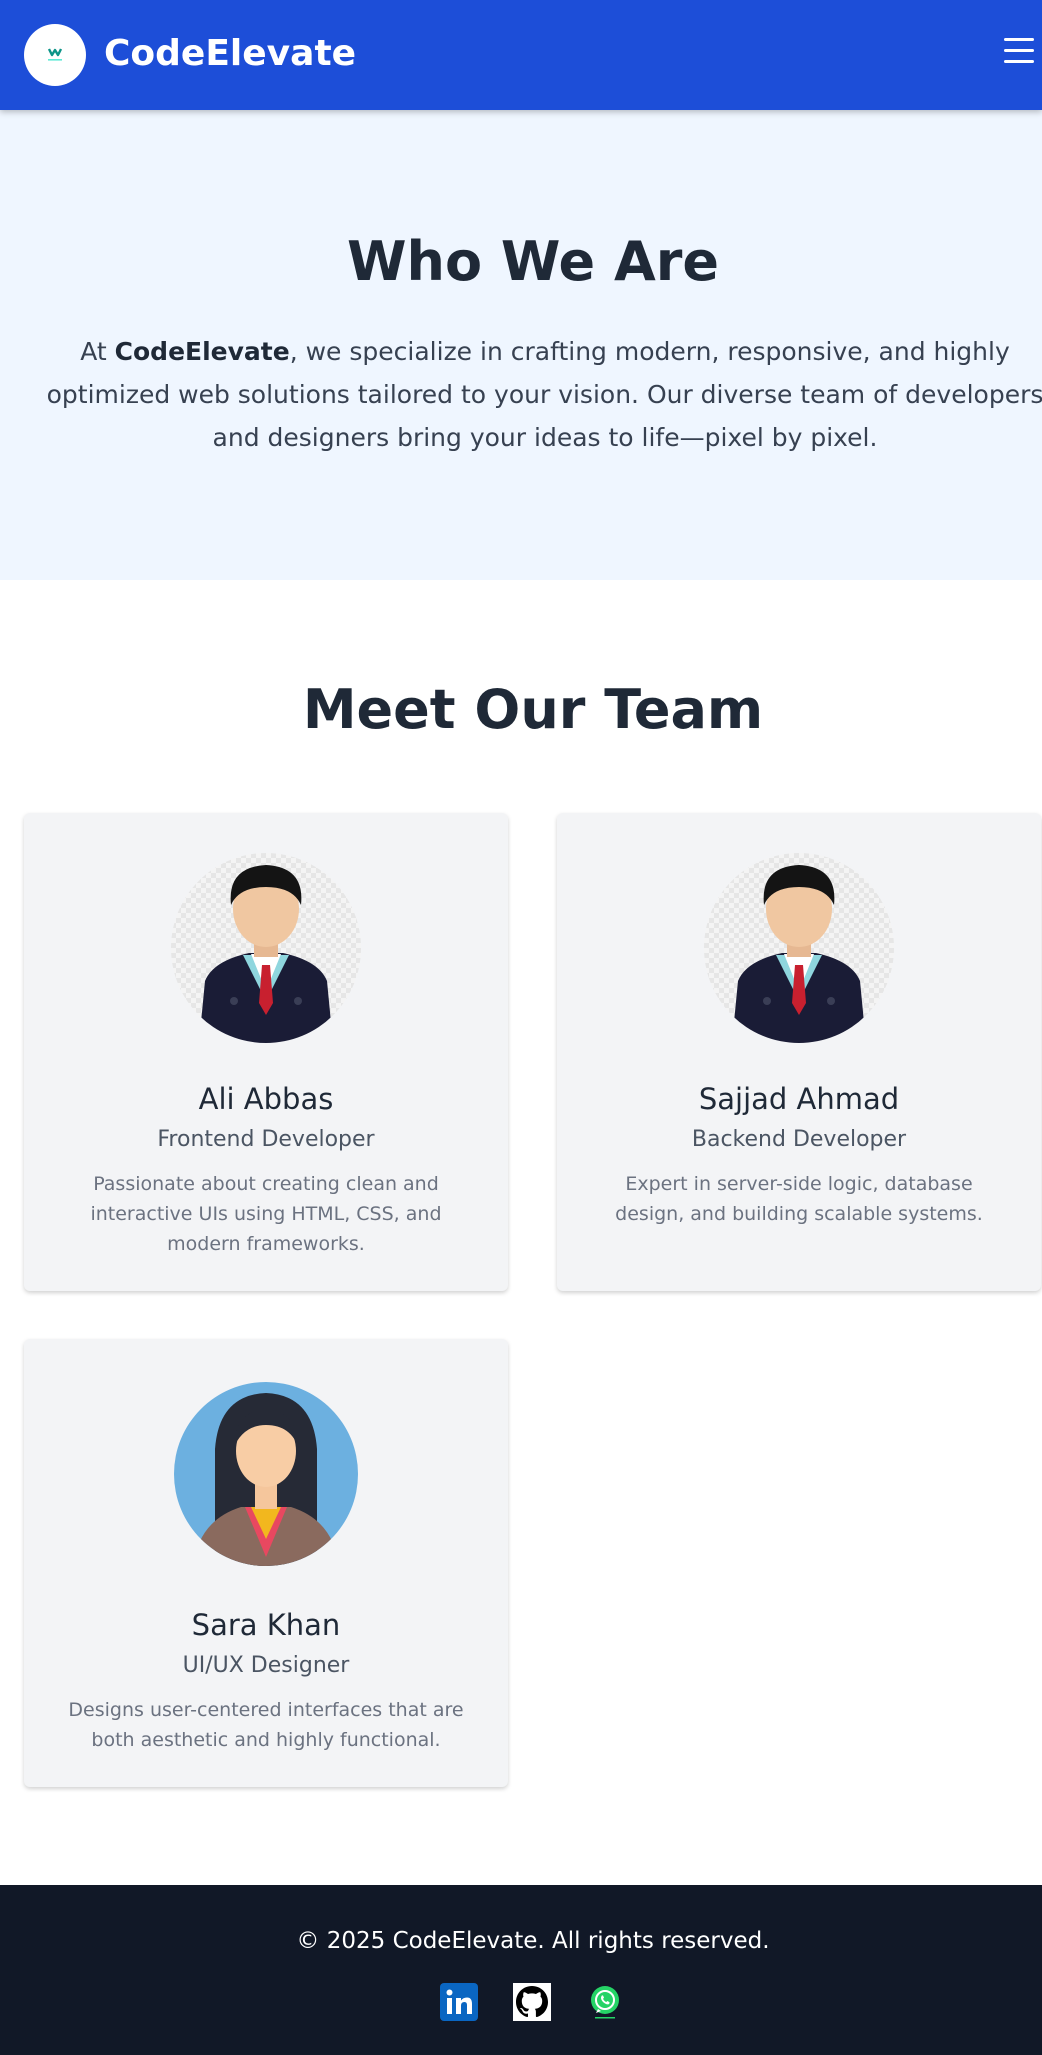 This screenshot has width=1042, height=2055. Describe the element at coordinates (532, 261) in the screenshot. I see `about-title: Who We Are` at that location.